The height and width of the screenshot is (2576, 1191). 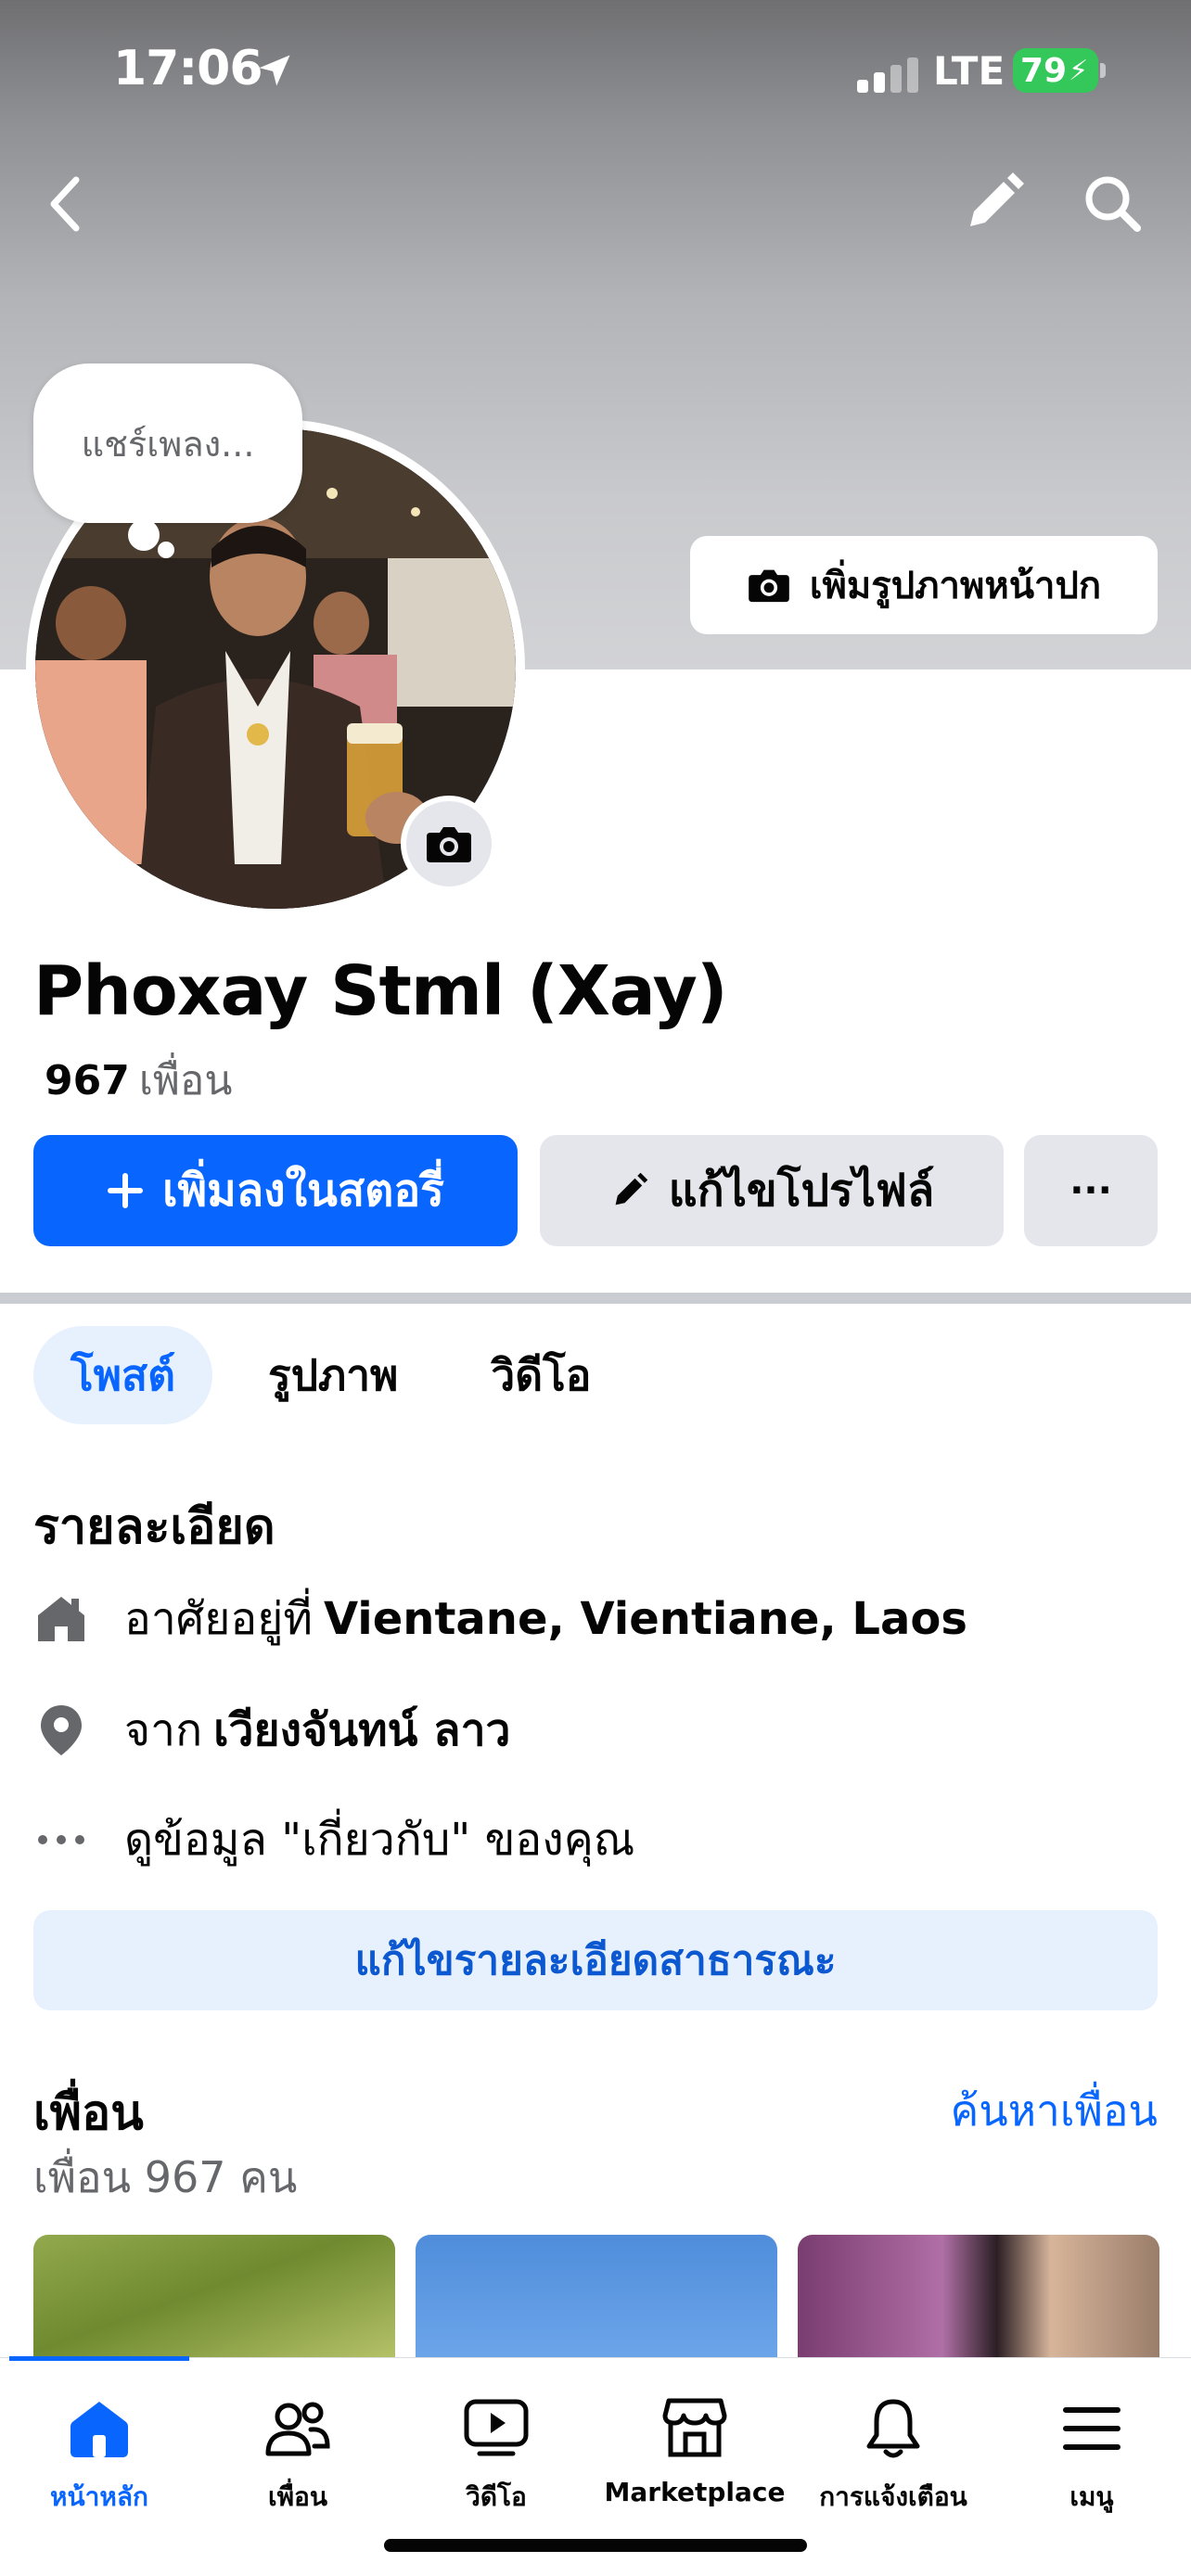 I want to click on add-cover-photo-button: เพิ่มรูปภาพหน้าปก, so click(x=924, y=585).